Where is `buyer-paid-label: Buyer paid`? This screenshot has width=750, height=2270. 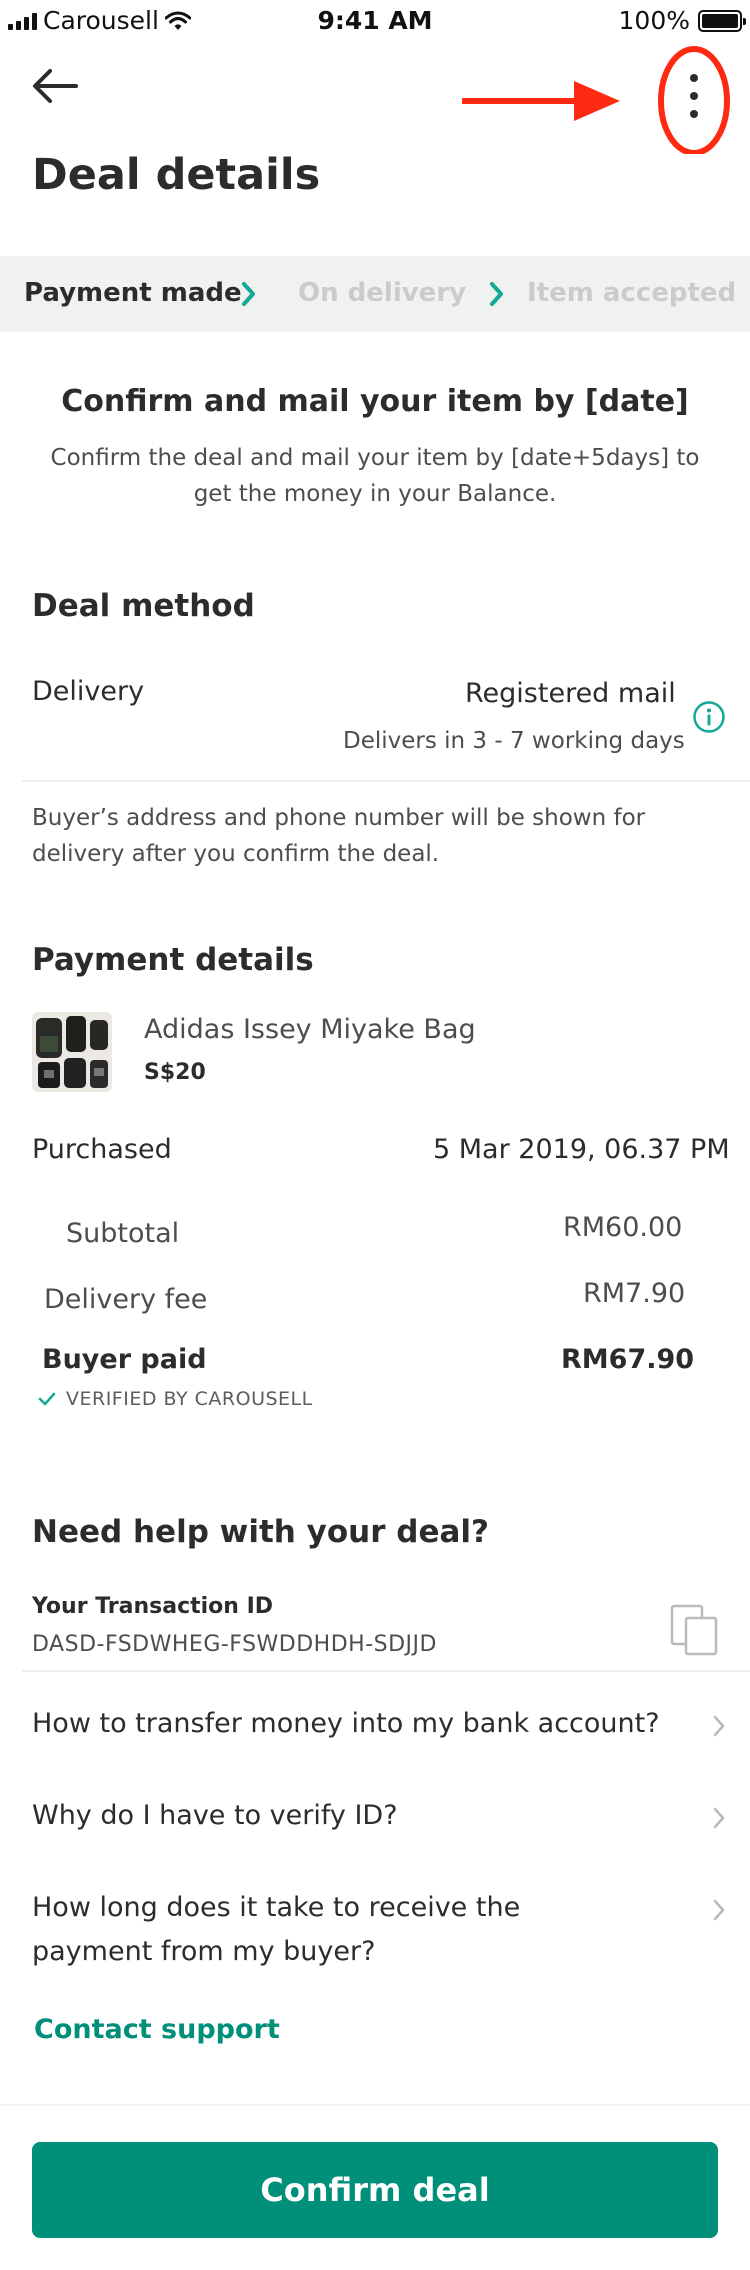 buyer-paid-label: Buyer paid is located at coordinates (124, 1359).